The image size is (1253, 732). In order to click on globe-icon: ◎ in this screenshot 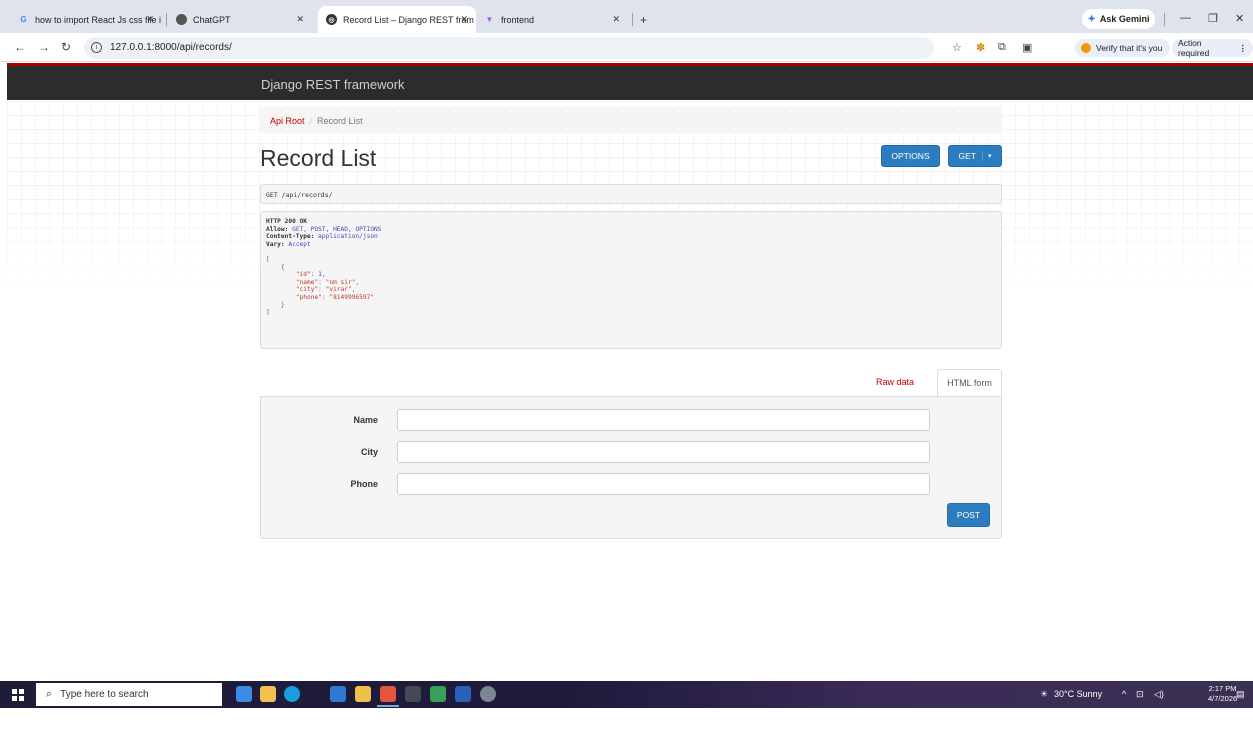, I will do `click(331, 19)`.